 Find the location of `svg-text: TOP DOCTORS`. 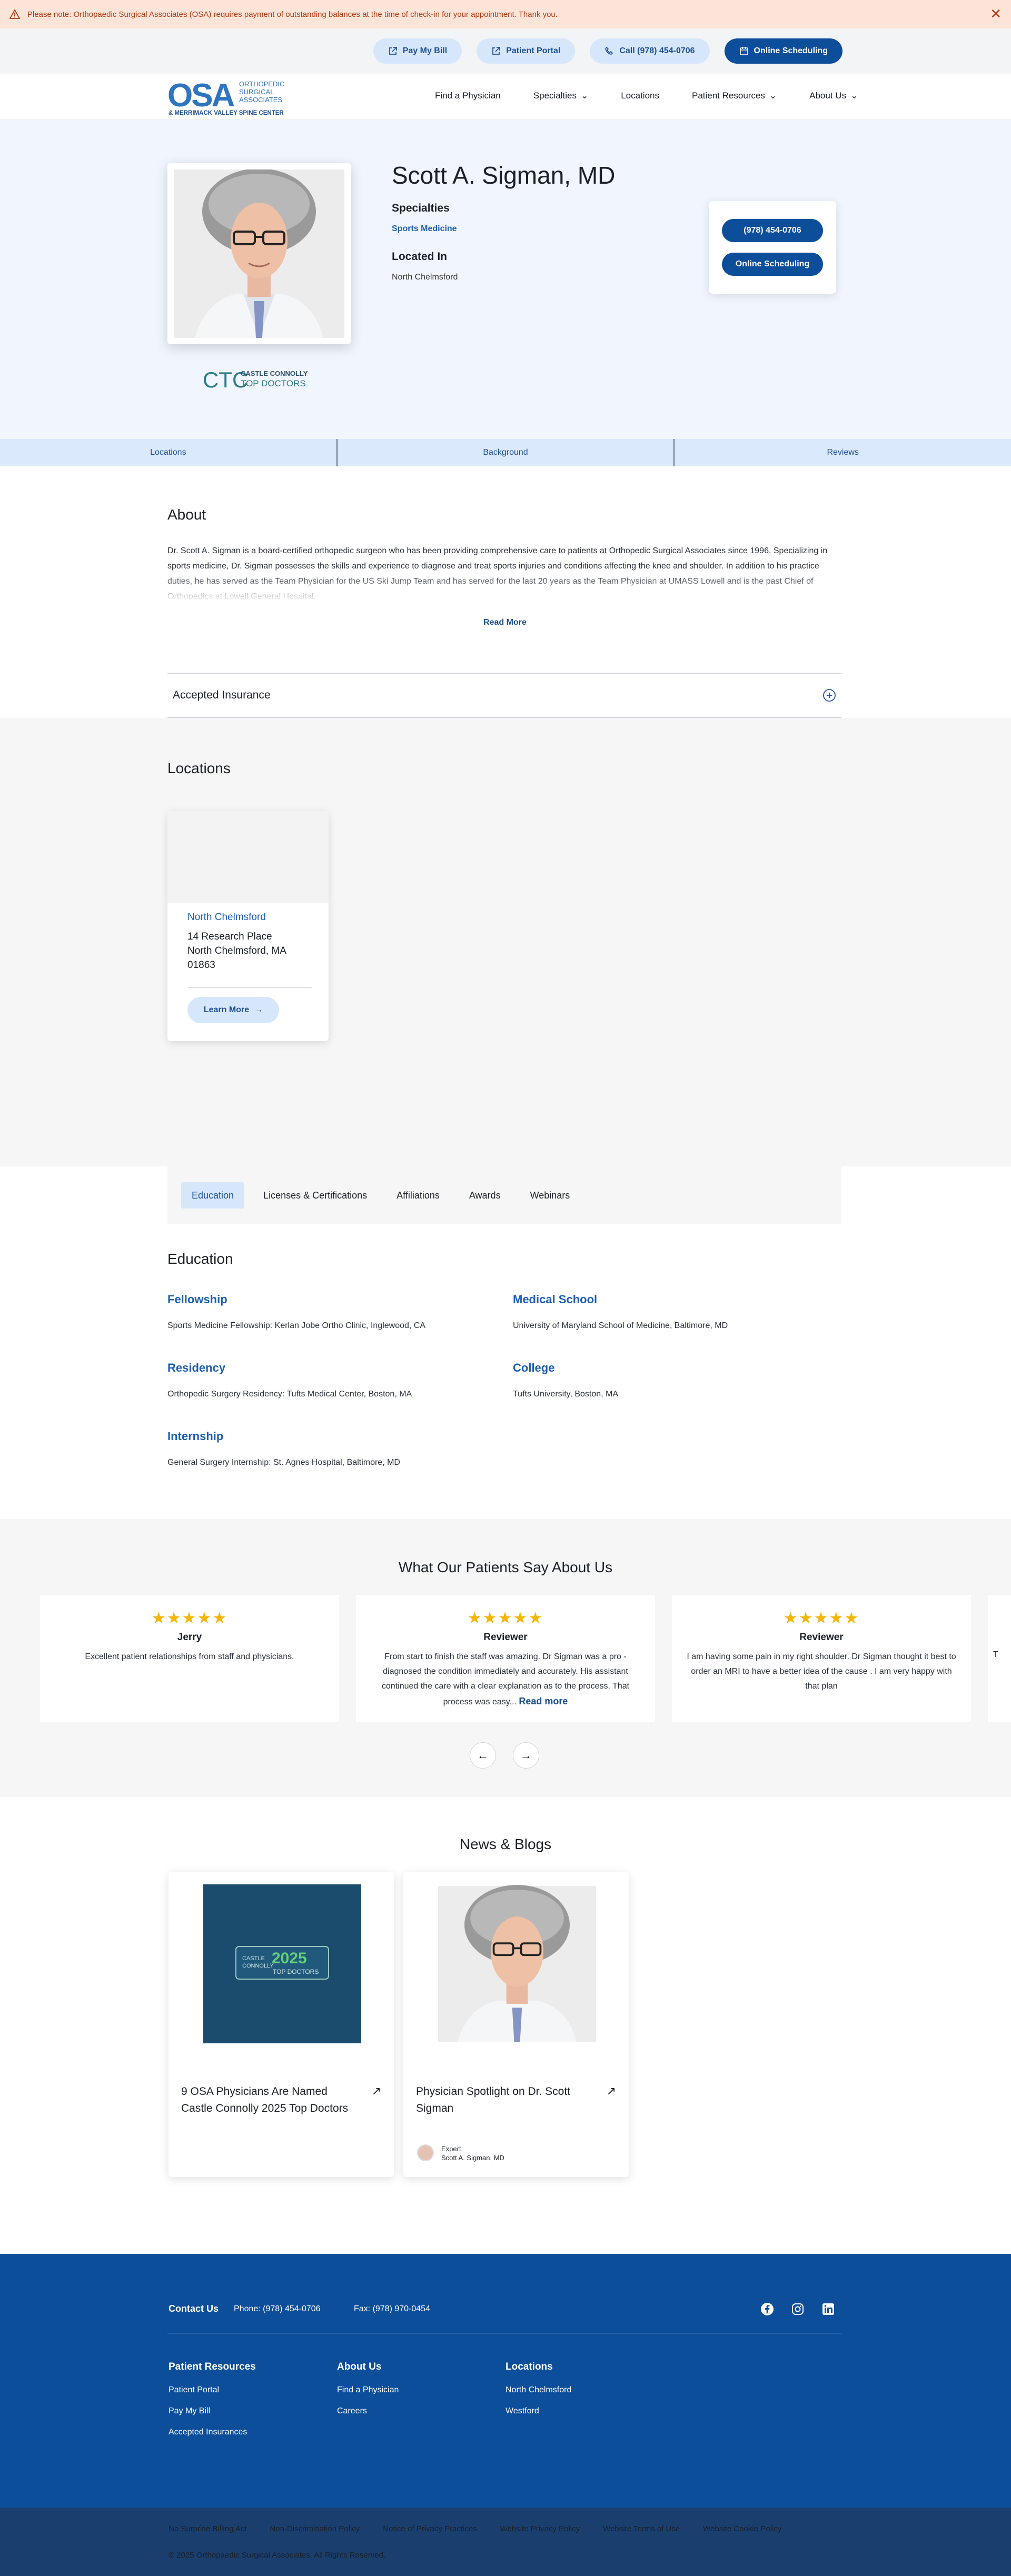

svg-text: TOP DOCTORS is located at coordinates (296, 1972).